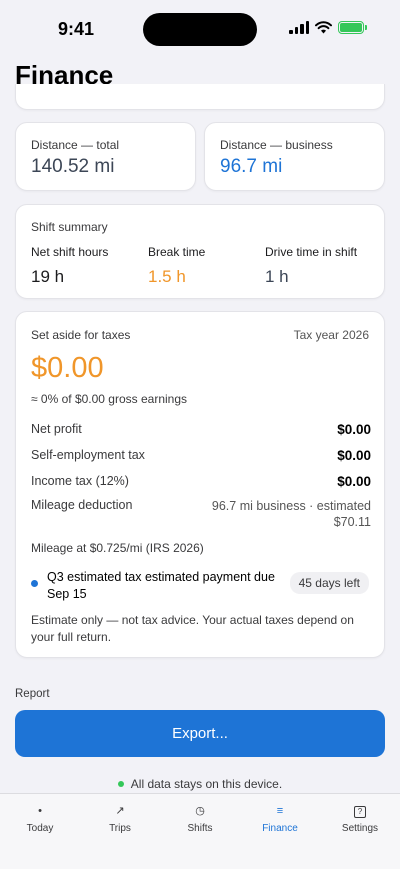  What do you see at coordinates (32, 694) in the screenshot?
I see `report-section-label: Report` at bounding box center [32, 694].